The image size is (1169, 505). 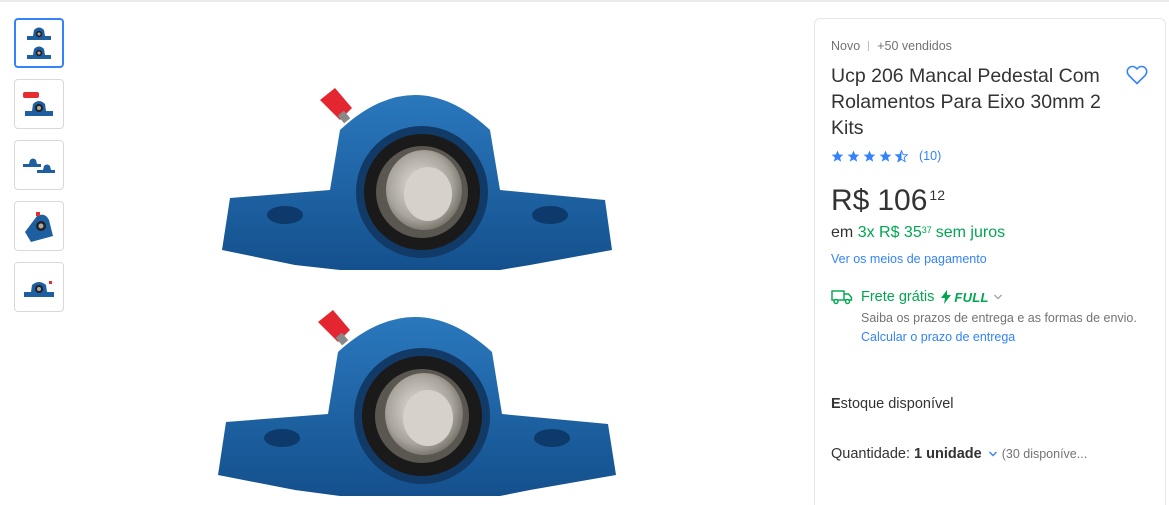 I want to click on price: R$ 106 12, so click(x=888, y=201).